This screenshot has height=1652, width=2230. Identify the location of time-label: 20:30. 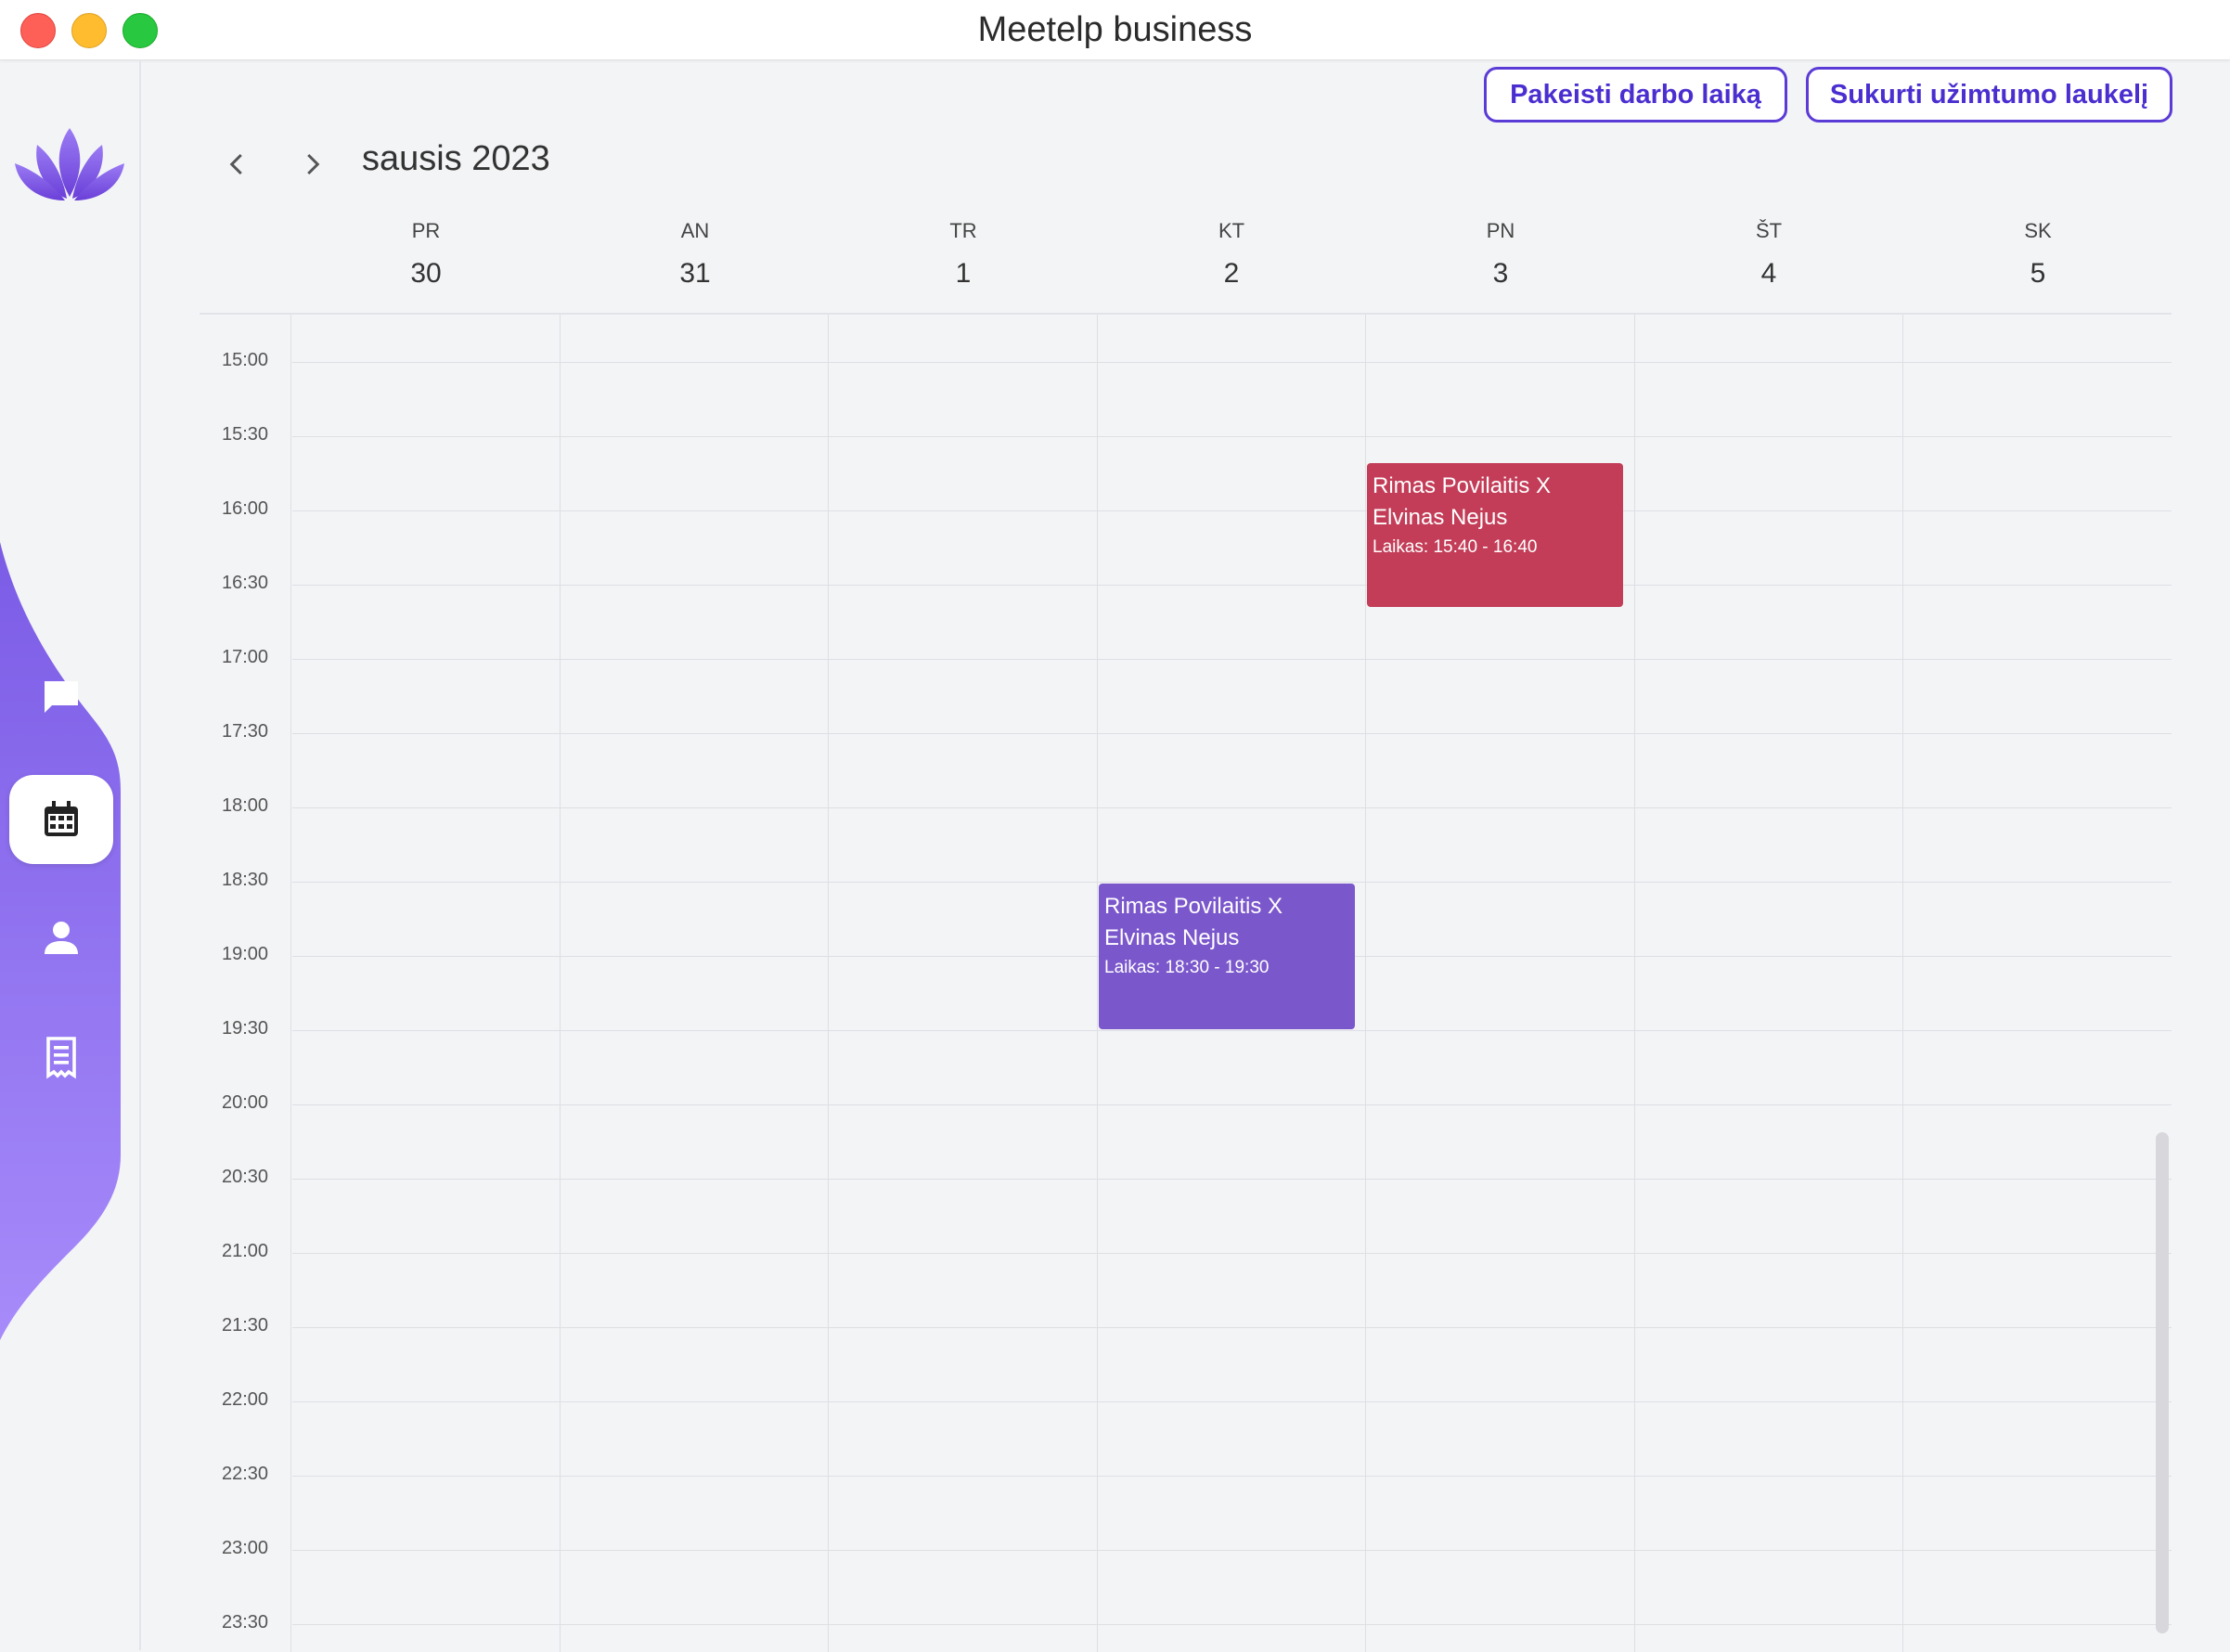
(245, 1177).